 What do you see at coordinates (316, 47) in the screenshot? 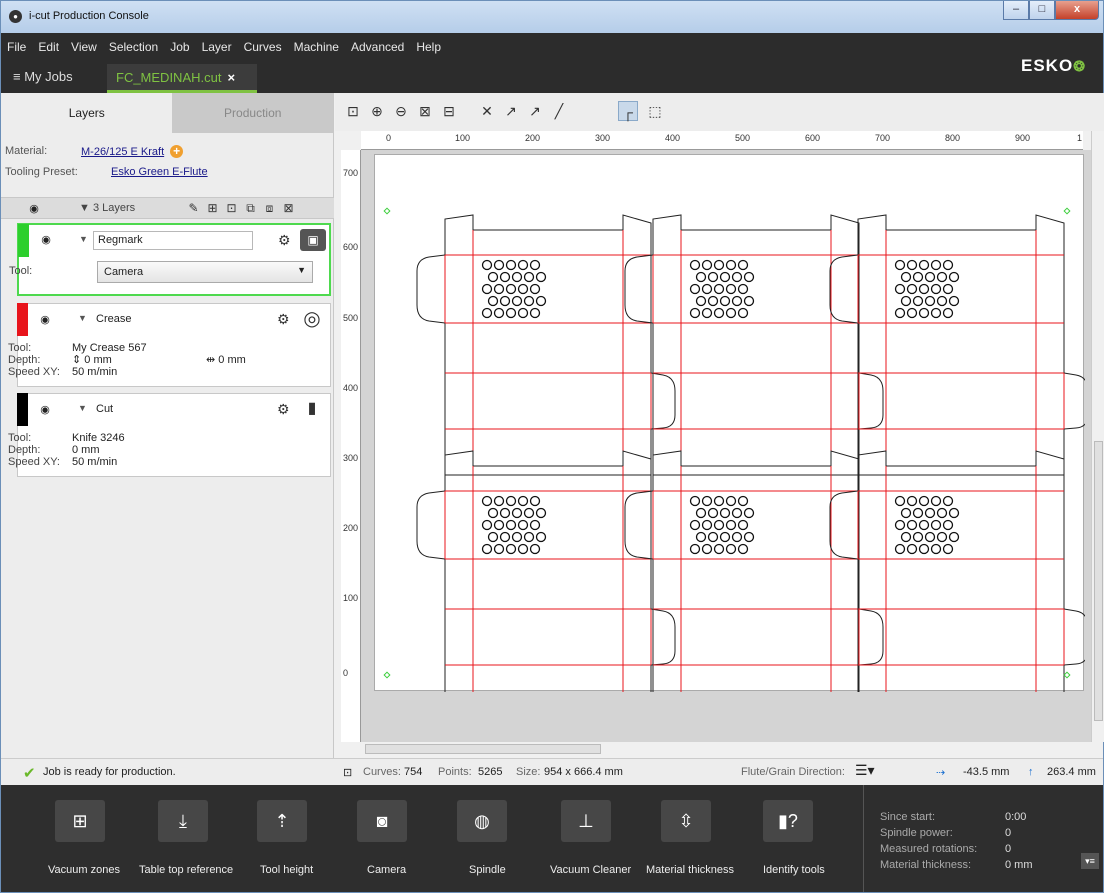
I see `menu-machine: Machine` at bounding box center [316, 47].